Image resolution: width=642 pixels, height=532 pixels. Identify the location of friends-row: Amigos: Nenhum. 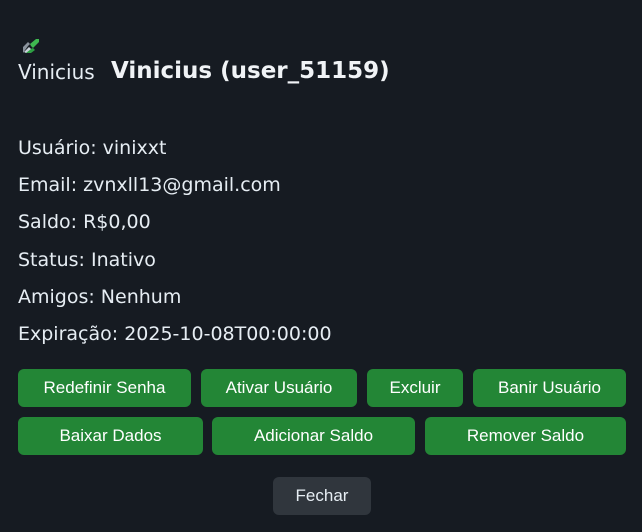
(100, 296).